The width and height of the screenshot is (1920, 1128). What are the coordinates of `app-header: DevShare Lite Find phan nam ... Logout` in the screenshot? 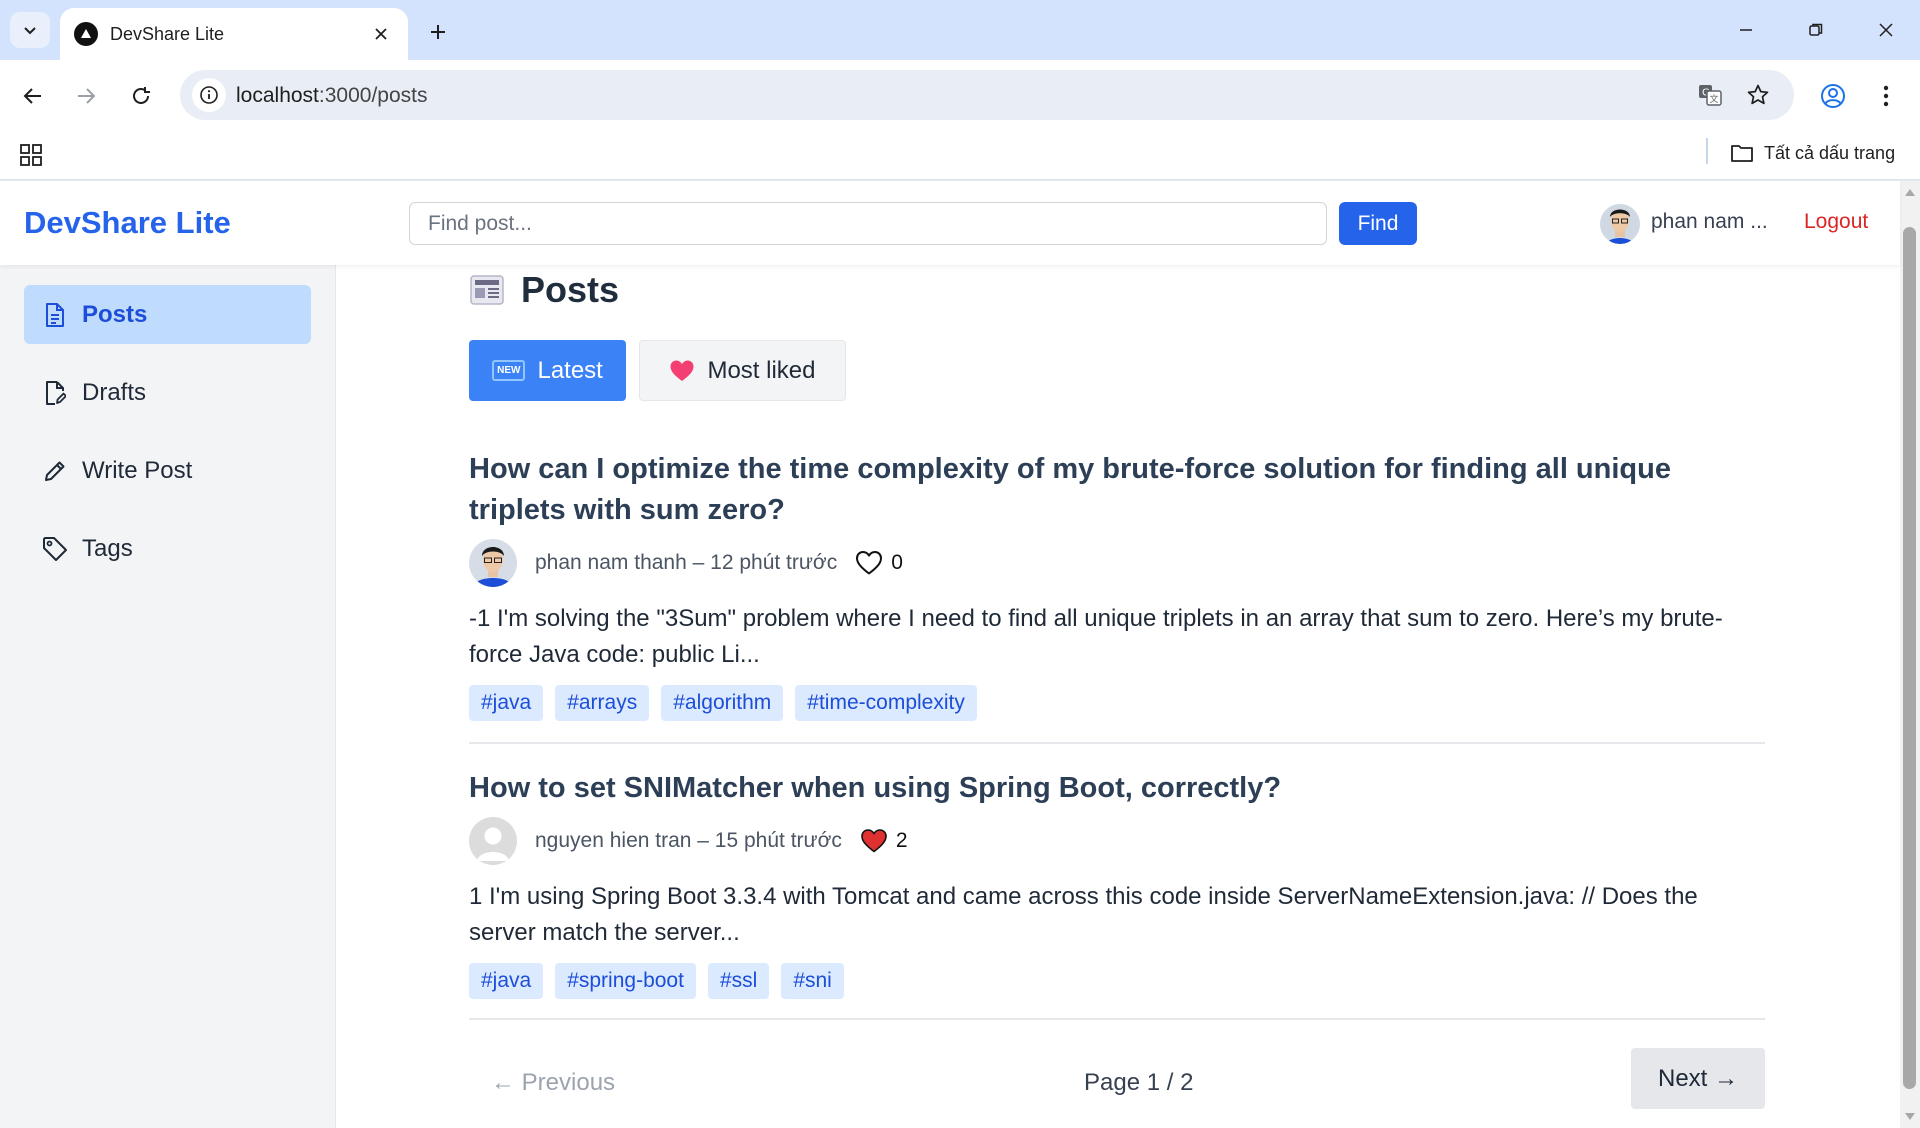 It's located at (950, 223).